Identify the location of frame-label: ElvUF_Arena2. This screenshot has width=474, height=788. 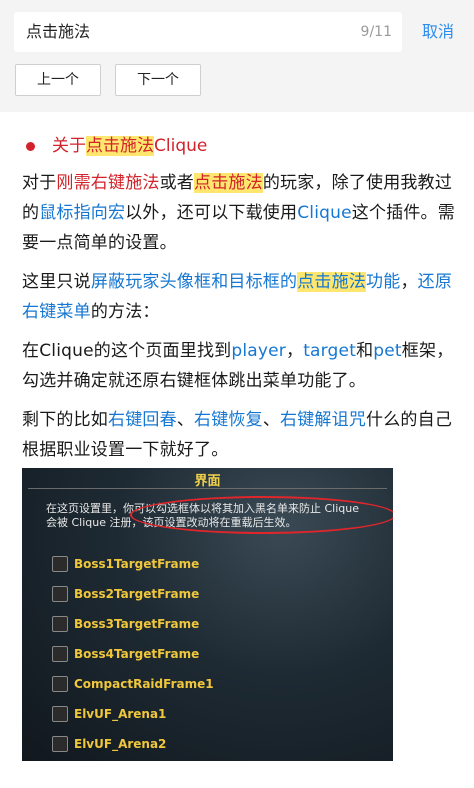
(120, 744).